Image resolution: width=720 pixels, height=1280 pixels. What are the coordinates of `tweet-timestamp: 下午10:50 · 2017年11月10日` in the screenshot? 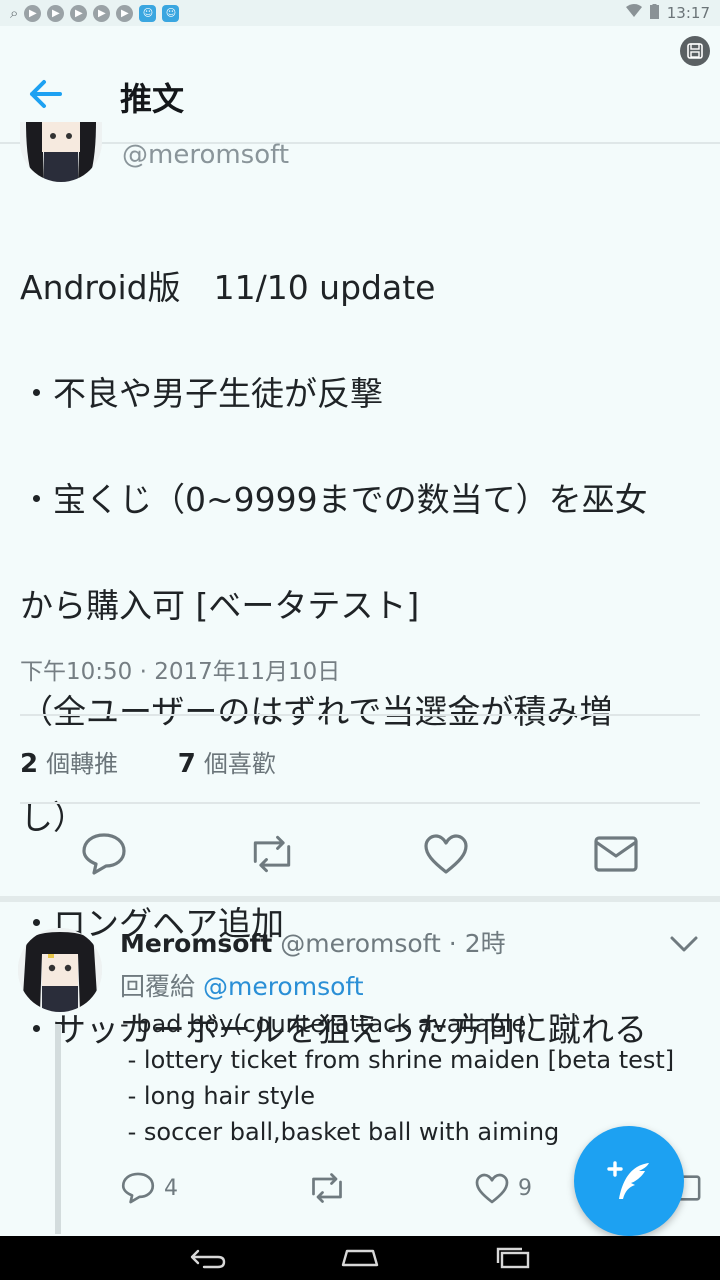 It's located at (180, 672).